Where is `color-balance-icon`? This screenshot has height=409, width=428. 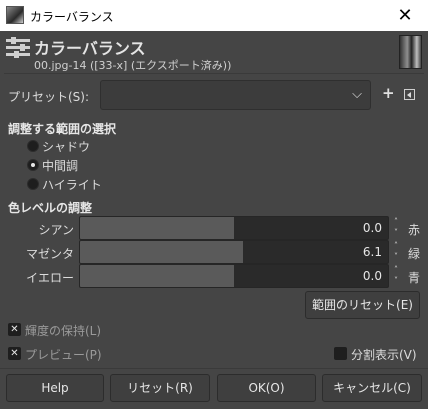
color-balance-icon is located at coordinates (18, 48).